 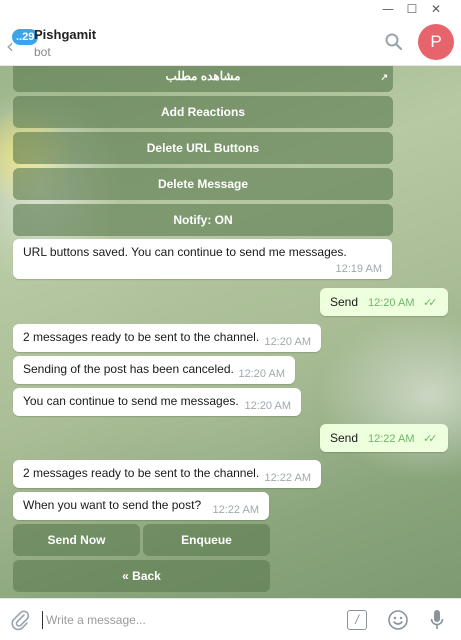 What do you see at coordinates (112, 505) in the screenshot?
I see `message-text: When you want to send the post?` at bounding box center [112, 505].